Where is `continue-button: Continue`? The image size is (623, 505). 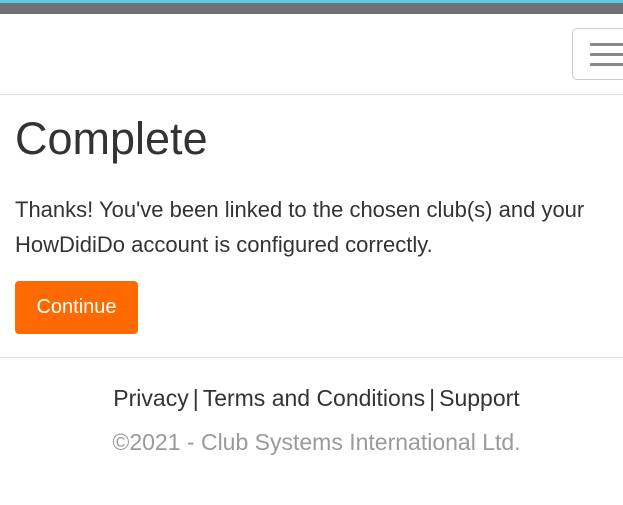 continue-button: Continue is located at coordinates (76, 307).